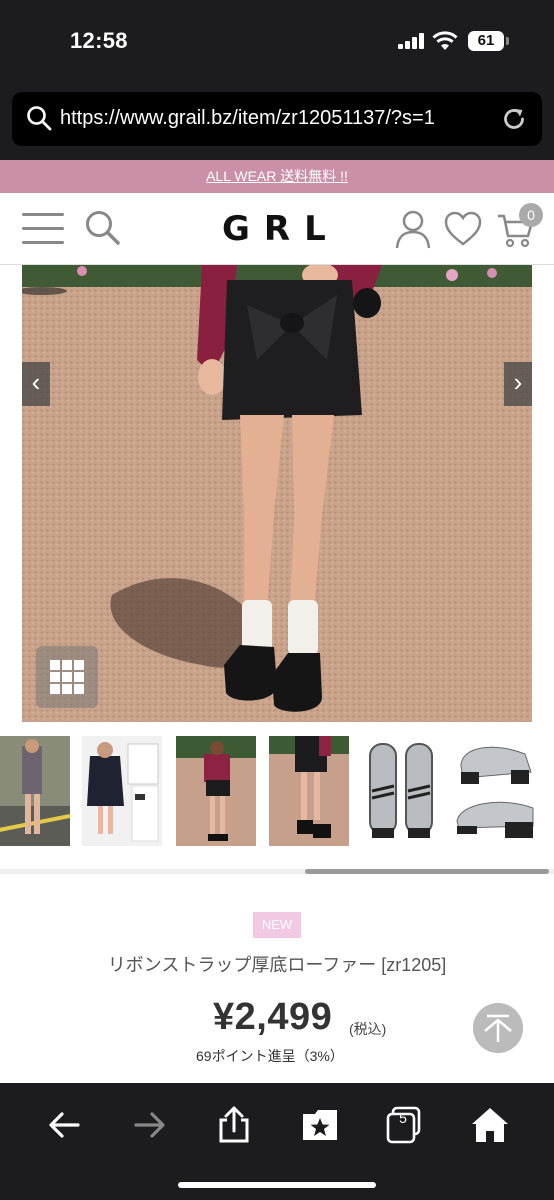 The width and height of the screenshot is (554, 1200). What do you see at coordinates (488, 41) in the screenshot?
I see `battery-icon: 61` at bounding box center [488, 41].